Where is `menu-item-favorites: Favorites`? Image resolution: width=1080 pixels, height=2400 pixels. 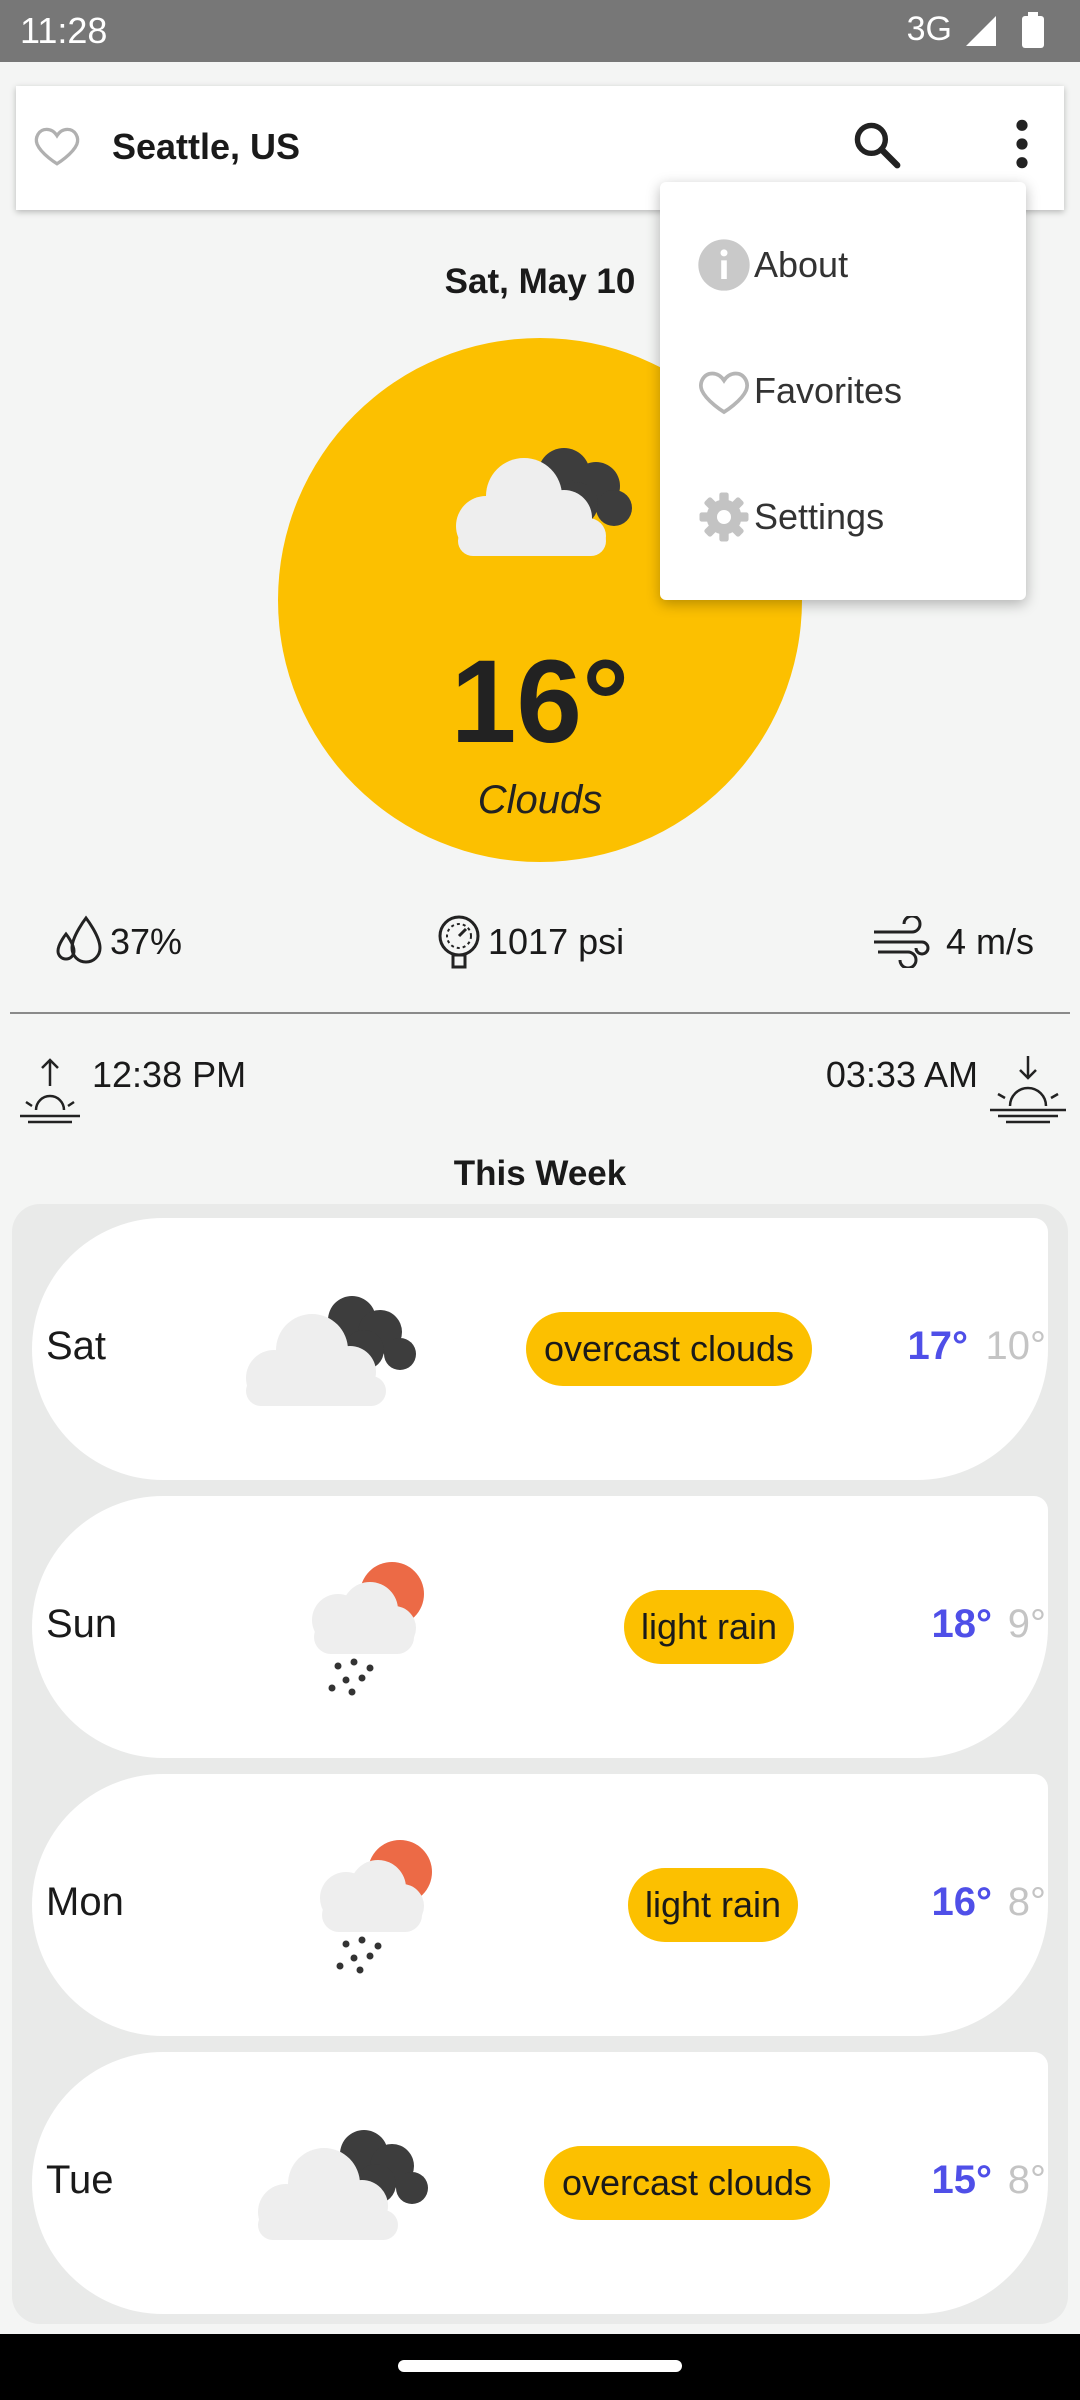
menu-item-favorites: Favorites is located at coordinates (799, 391).